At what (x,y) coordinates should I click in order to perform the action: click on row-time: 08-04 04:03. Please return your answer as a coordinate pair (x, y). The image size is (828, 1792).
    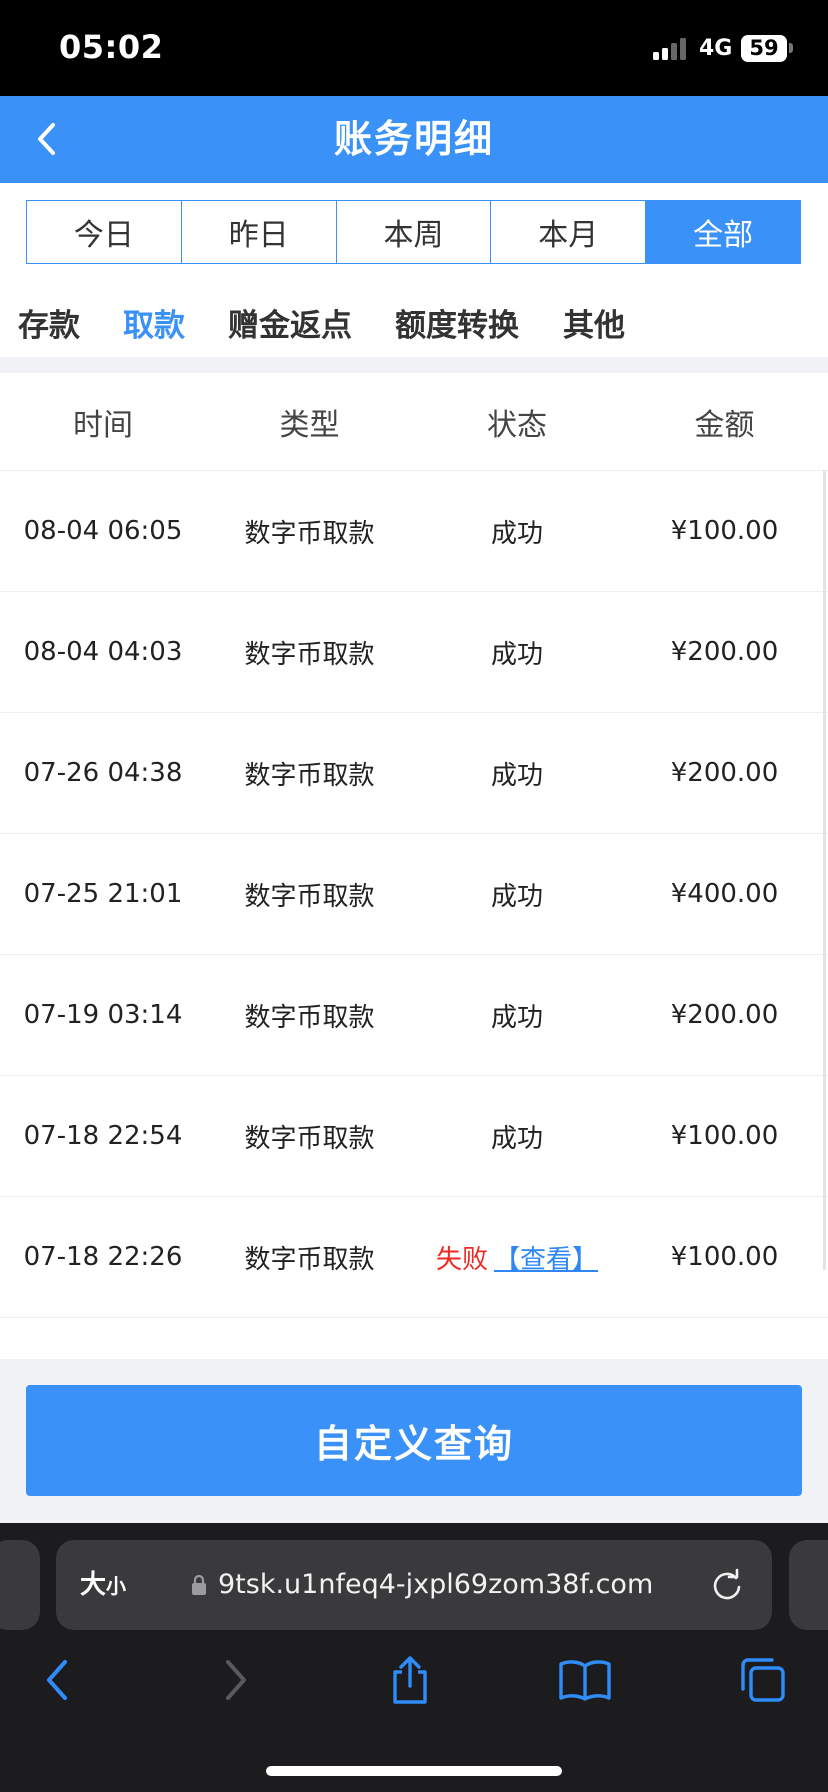
    Looking at the image, I should click on (103, 652).